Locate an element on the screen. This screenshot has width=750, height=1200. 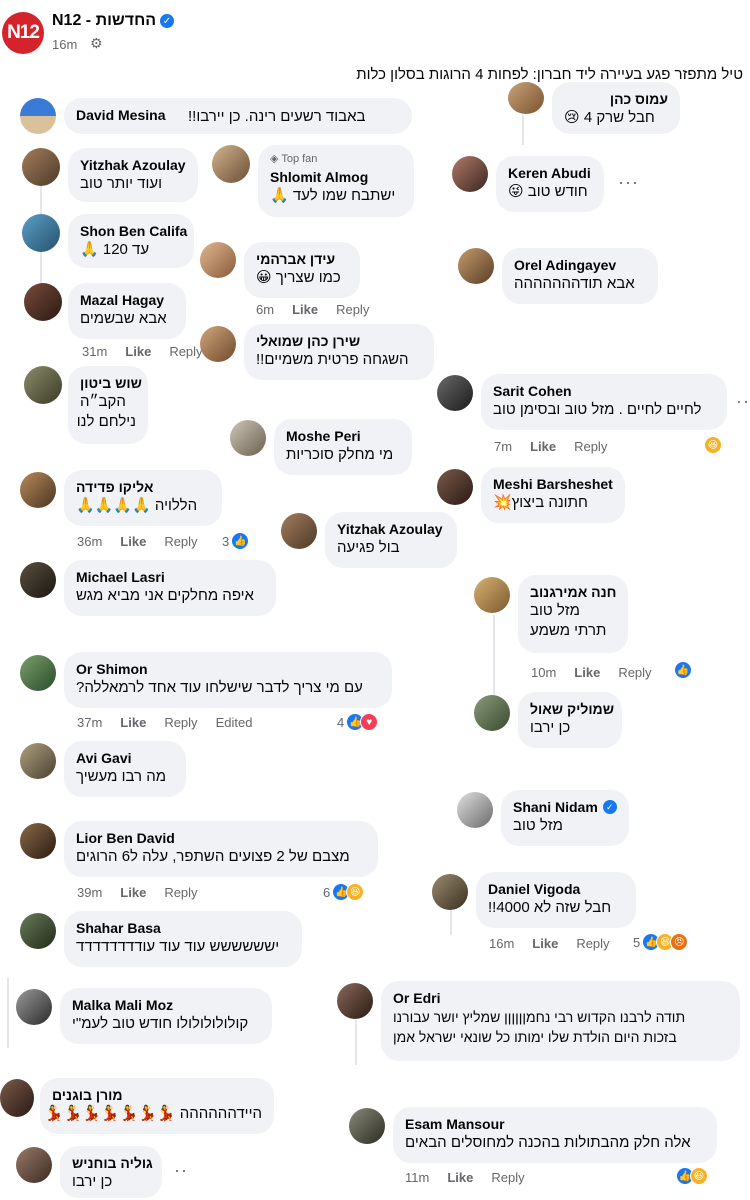
reaction-summary: 👍 is located at coordinates (683, 670).